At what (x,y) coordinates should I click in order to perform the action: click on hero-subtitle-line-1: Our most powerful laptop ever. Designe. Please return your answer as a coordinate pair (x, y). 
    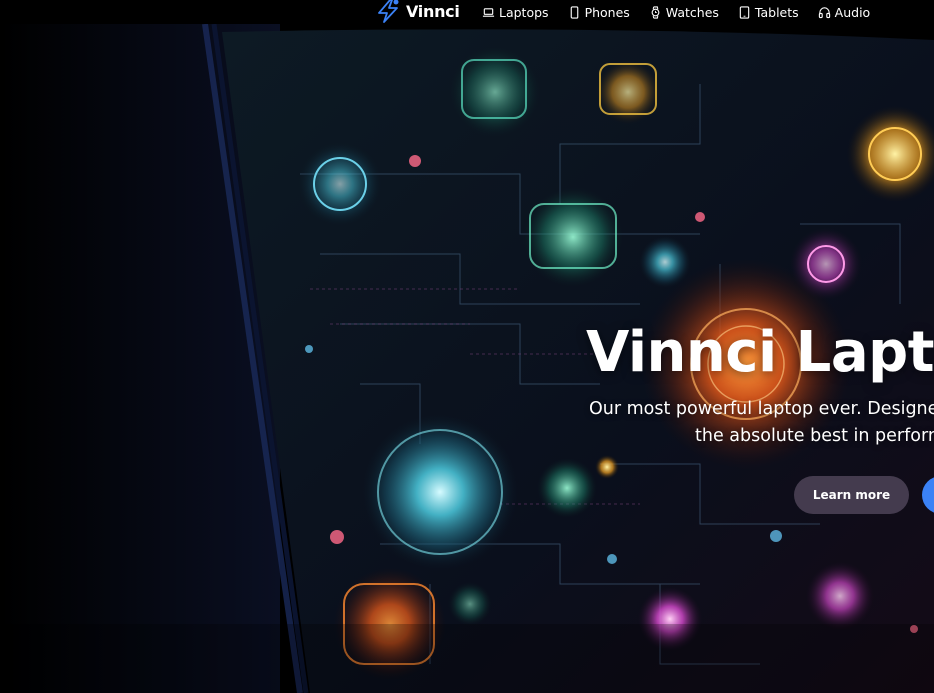
    Looking at the image, I should click on (761, 409).